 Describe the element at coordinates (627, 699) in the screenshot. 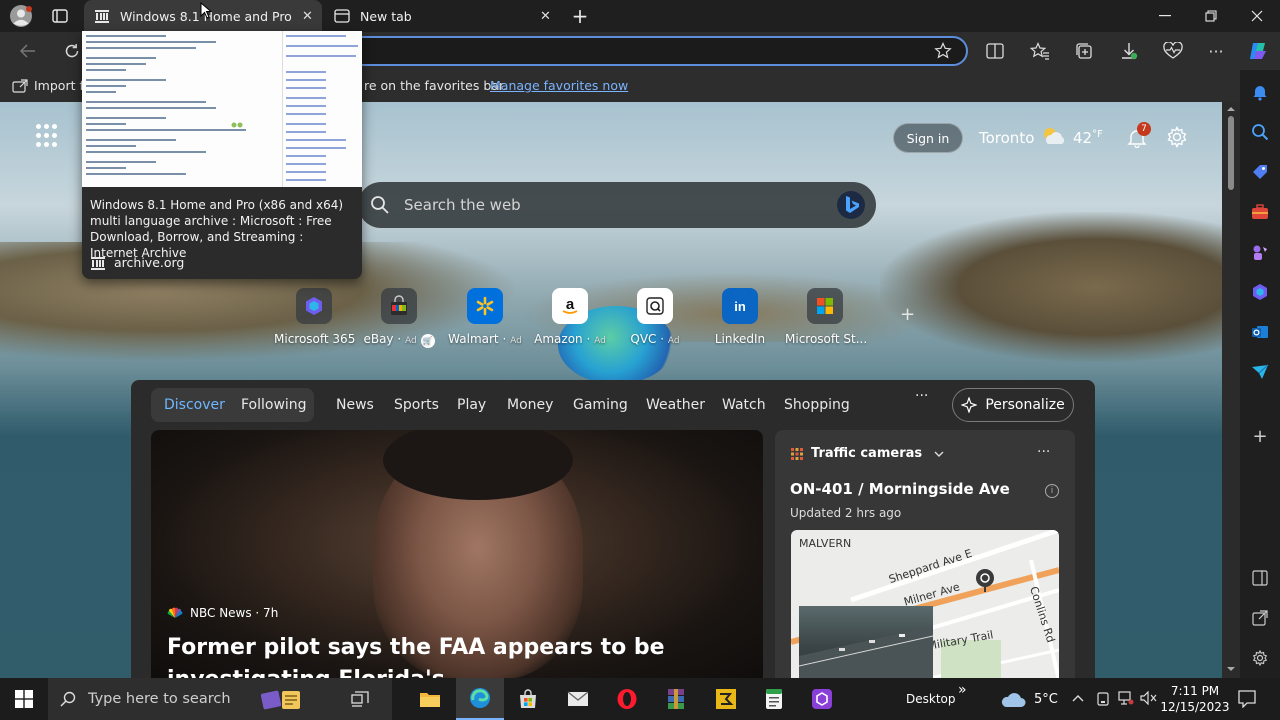

I see `opera-taskbar-icon` at that location.